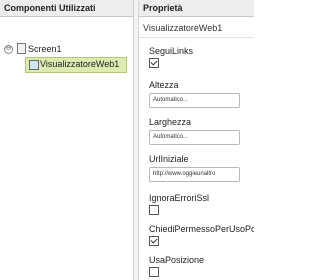  Describe the element at coordinates (196, 8) in the screenshot. I see `properties-header: Proprietà` at that location.